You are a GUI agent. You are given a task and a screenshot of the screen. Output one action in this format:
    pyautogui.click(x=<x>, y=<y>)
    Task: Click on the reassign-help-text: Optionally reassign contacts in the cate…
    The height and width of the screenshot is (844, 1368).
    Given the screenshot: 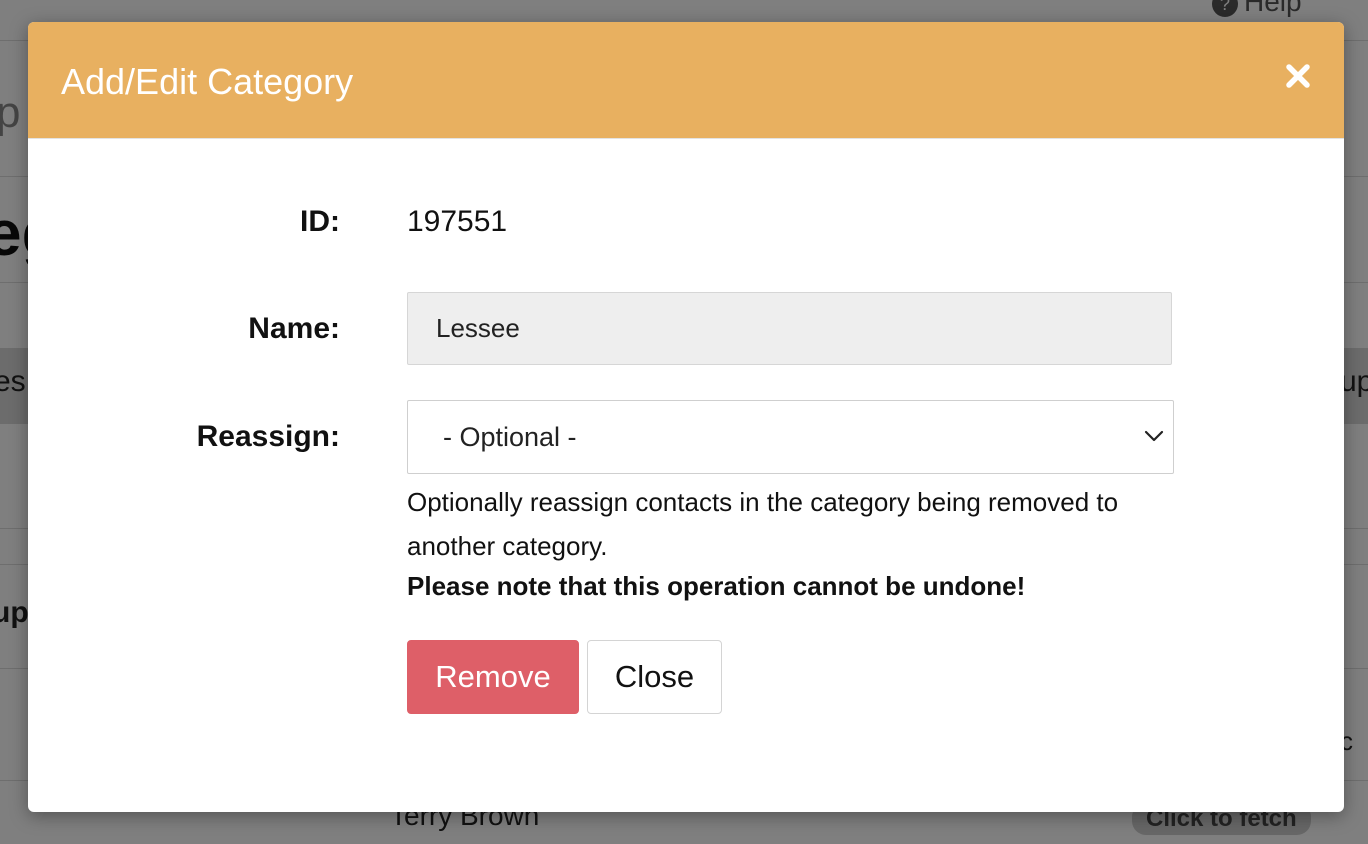 What is the action you would take?
    pyautogui.click(x=763, y=524)
    